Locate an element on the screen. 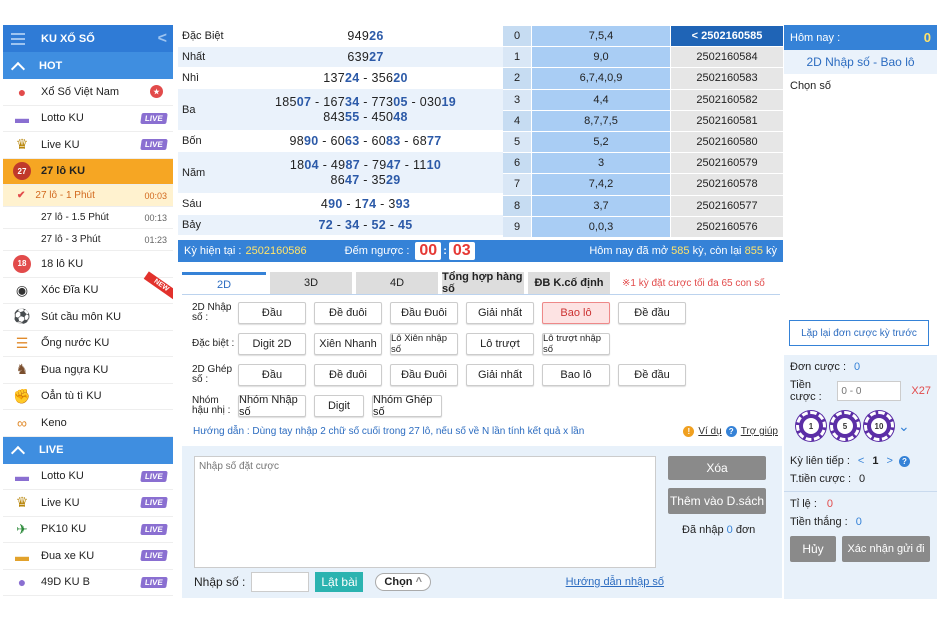 The image size is (940, 620). bet-numbers-textarea is located at coordinates (425, 512).